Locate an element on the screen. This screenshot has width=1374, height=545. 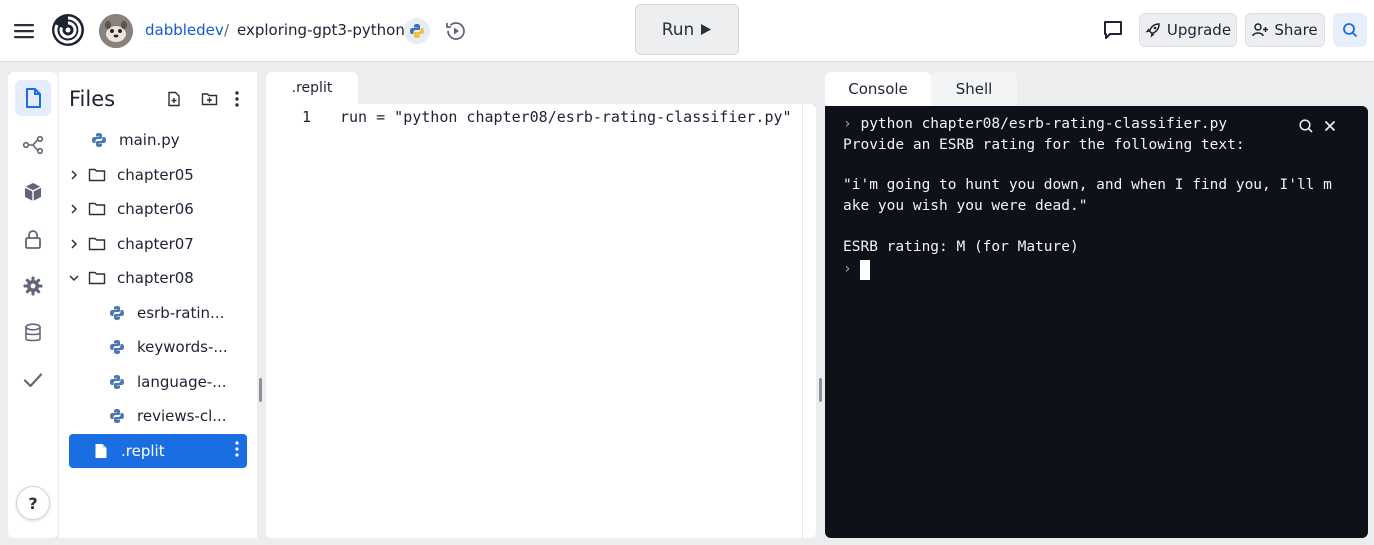
folder-item: chapter07 is located at coordinates (158, 244).